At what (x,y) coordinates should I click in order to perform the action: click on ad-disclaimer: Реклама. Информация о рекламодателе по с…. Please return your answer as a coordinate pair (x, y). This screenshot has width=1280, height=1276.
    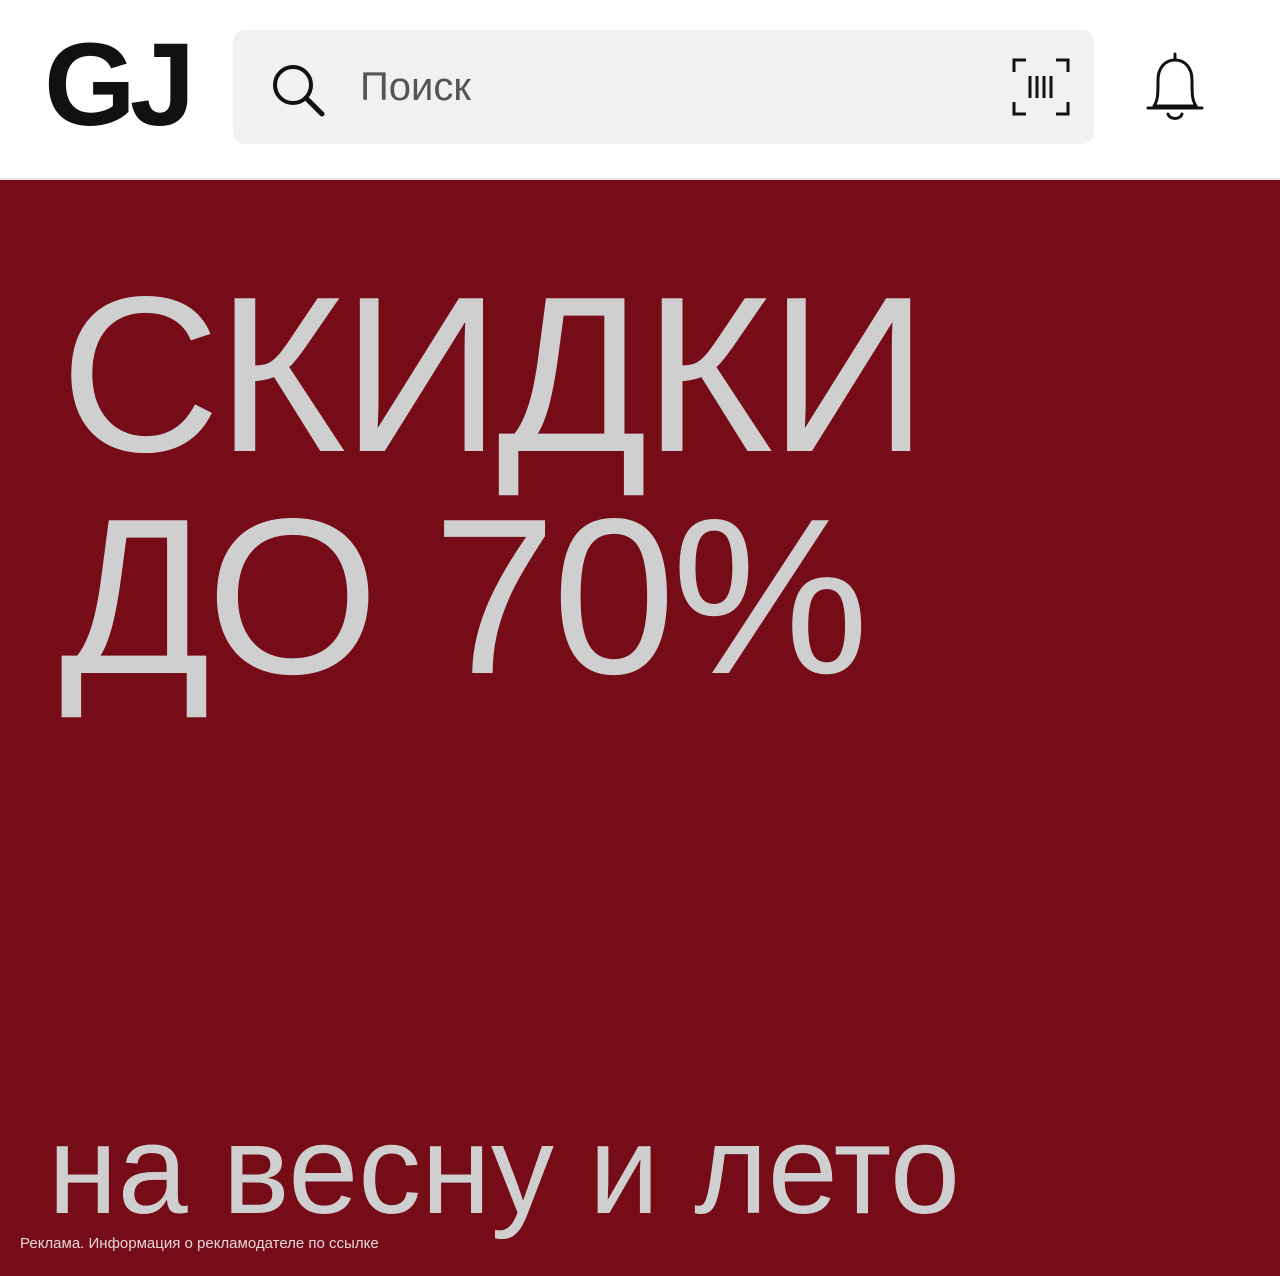
    Looking at the image, I should click on (199, 1243).